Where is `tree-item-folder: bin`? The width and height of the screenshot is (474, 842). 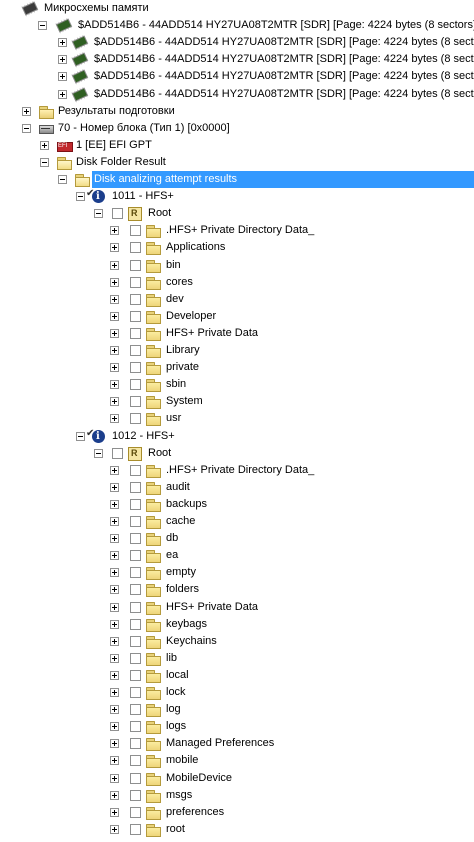 tree-item-folder: bin is located at coordinates (237, 265).